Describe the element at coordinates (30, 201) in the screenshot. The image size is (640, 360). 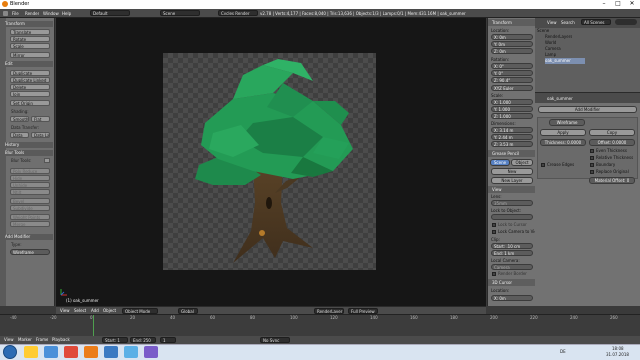
I see `blur-tool-button: Bevel` at that location.